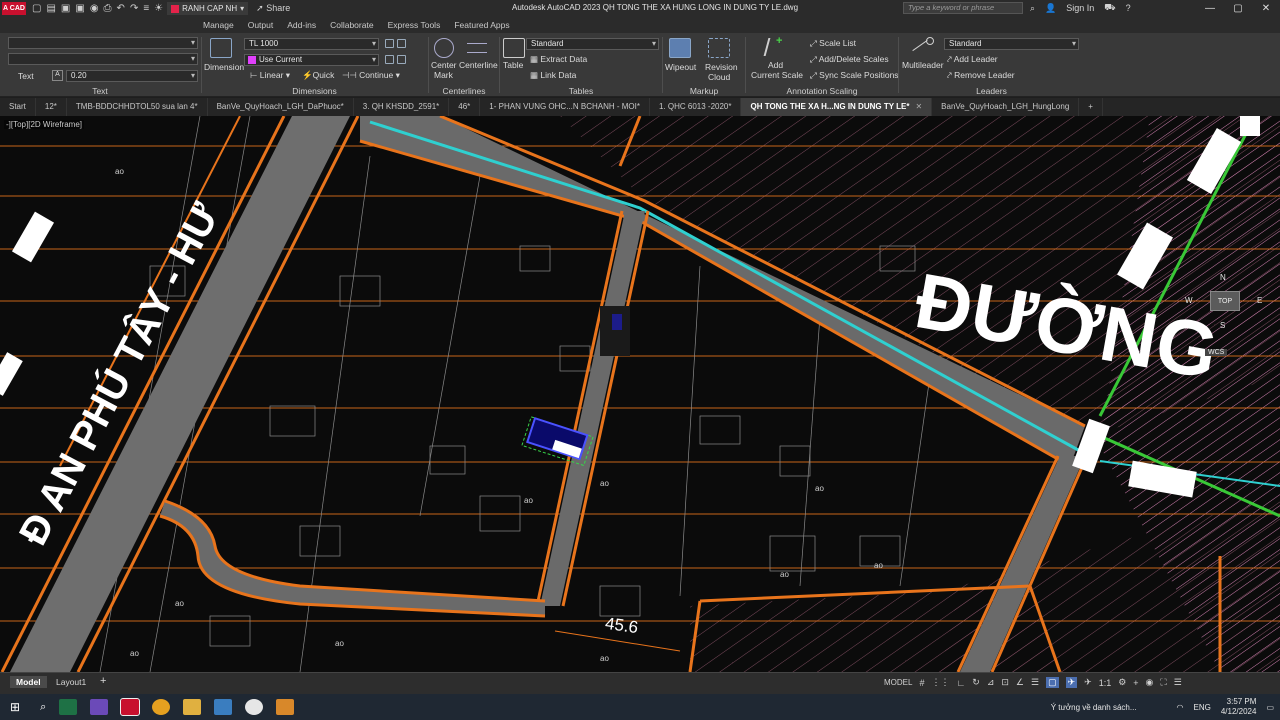 This screenshot has height=720, width=1280. I want to click on save-as-icon: ▣, so click(79, 8).